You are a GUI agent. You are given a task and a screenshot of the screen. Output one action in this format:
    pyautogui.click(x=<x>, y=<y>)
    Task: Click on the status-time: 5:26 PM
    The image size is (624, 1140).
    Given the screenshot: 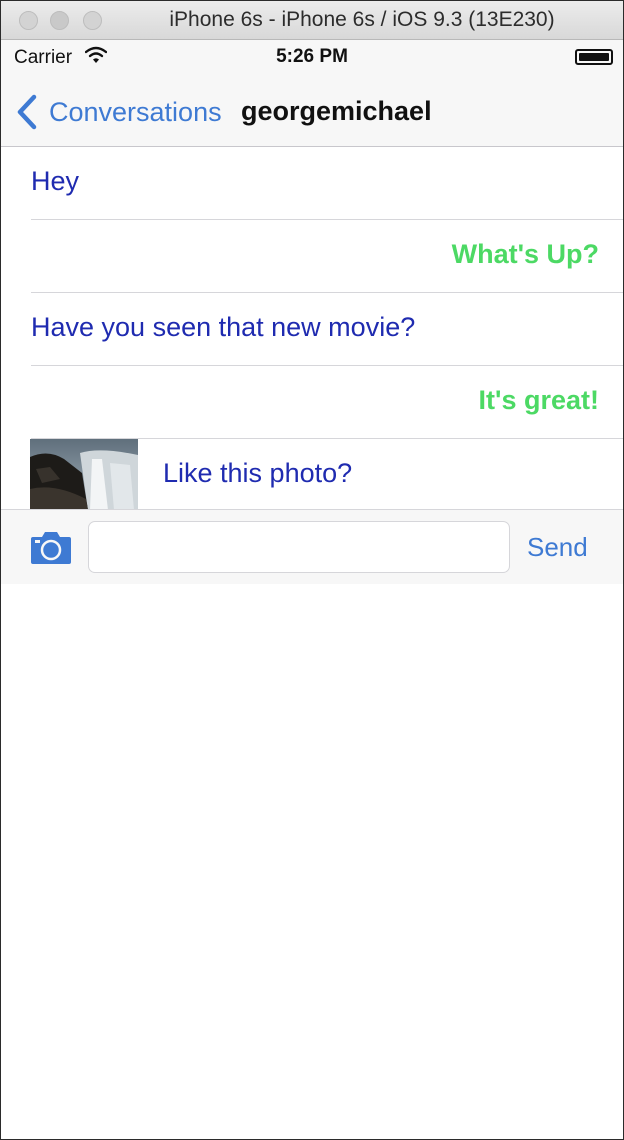 What is the action you would take?
    pyautogui.click(x=312, y=56)
    